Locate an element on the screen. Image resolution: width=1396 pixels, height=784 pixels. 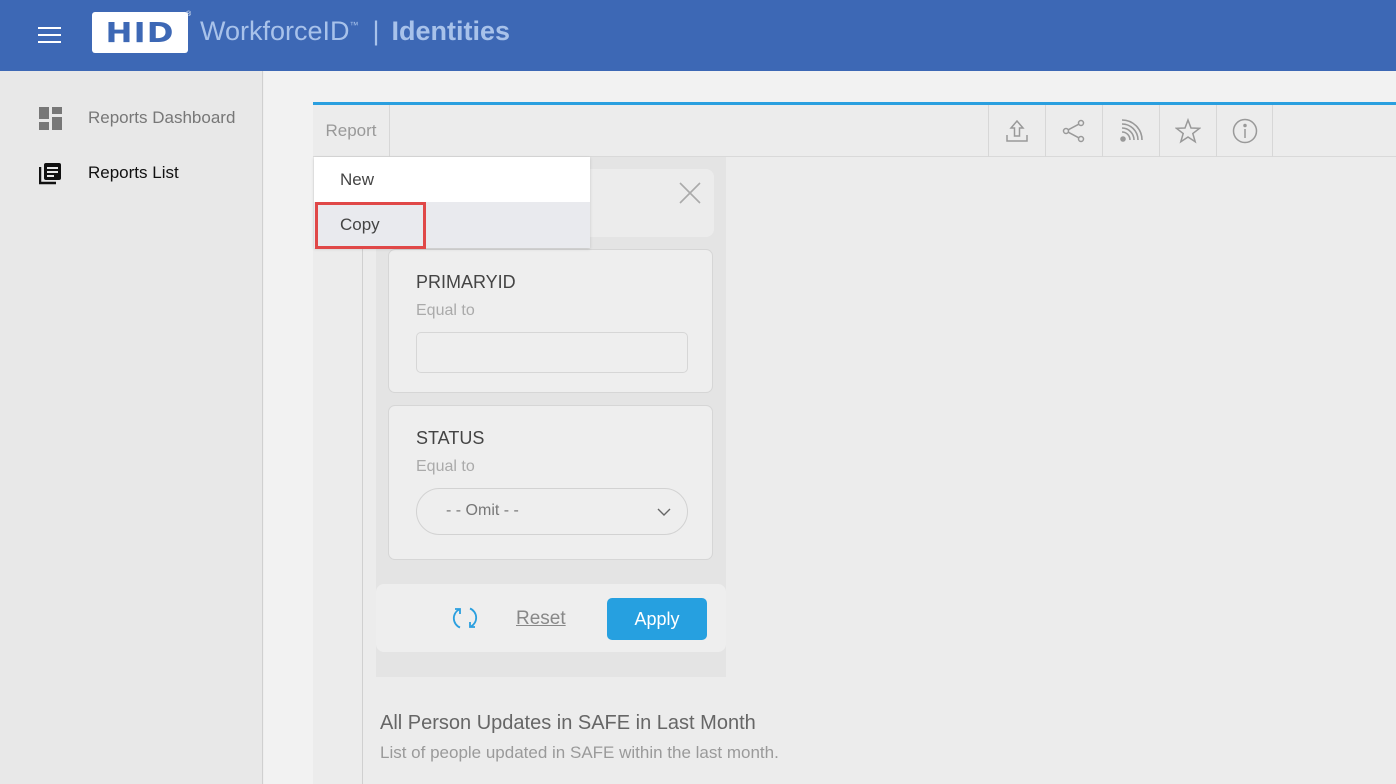
sidebar-item-label: Reports List is located at coordinates (133, 172).